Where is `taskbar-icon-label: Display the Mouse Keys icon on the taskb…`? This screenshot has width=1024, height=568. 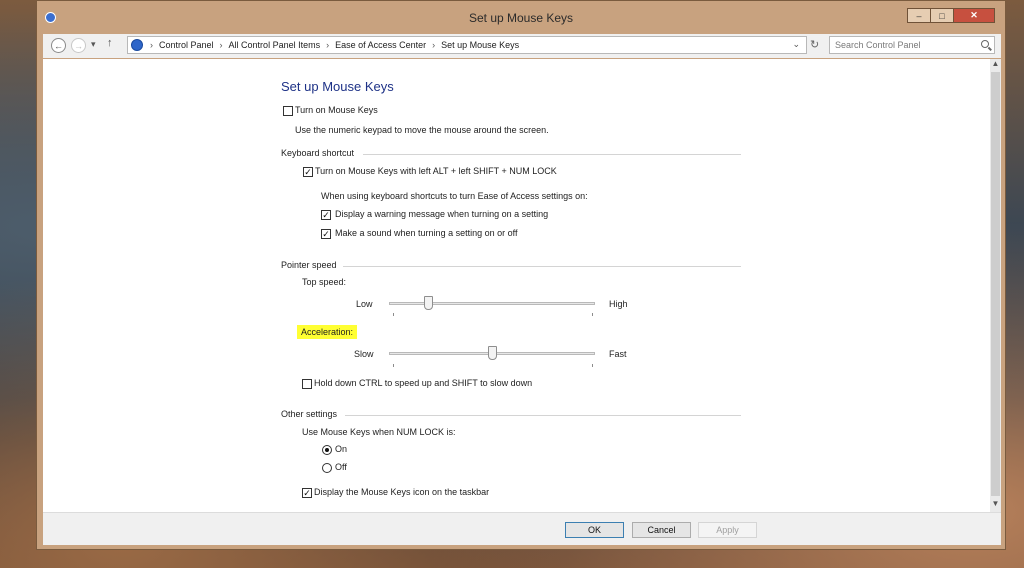
taskbar-icon-label: Display the Mouse Keys icon on the taskb… is located at coordinates (401, 492).